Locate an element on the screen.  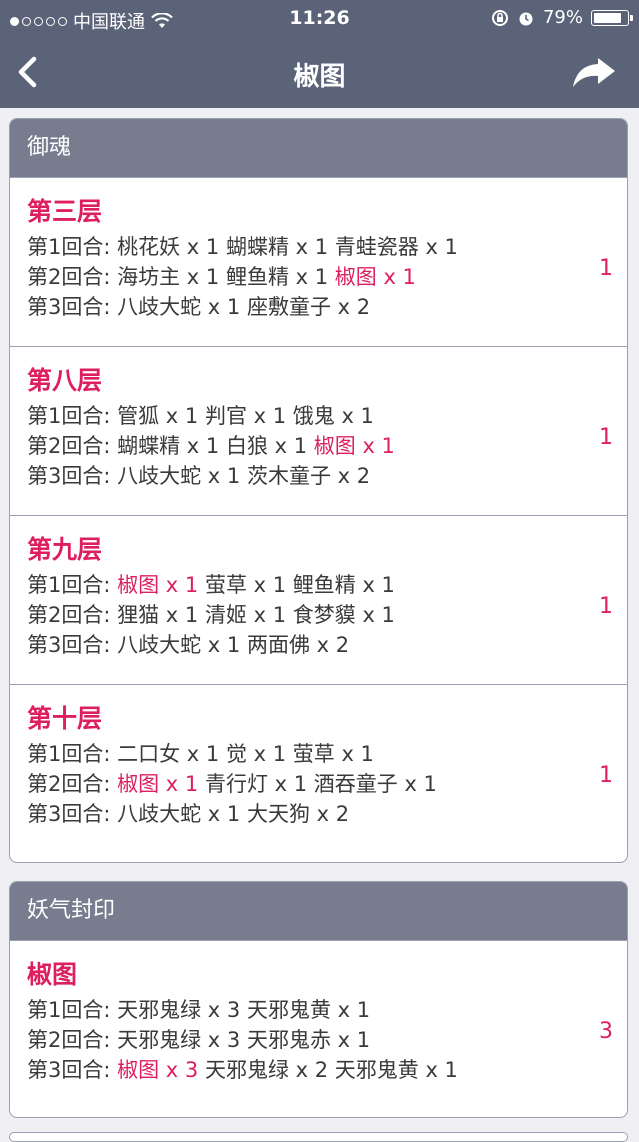
rotation-lock-icon is located at coordinates (499, 17).